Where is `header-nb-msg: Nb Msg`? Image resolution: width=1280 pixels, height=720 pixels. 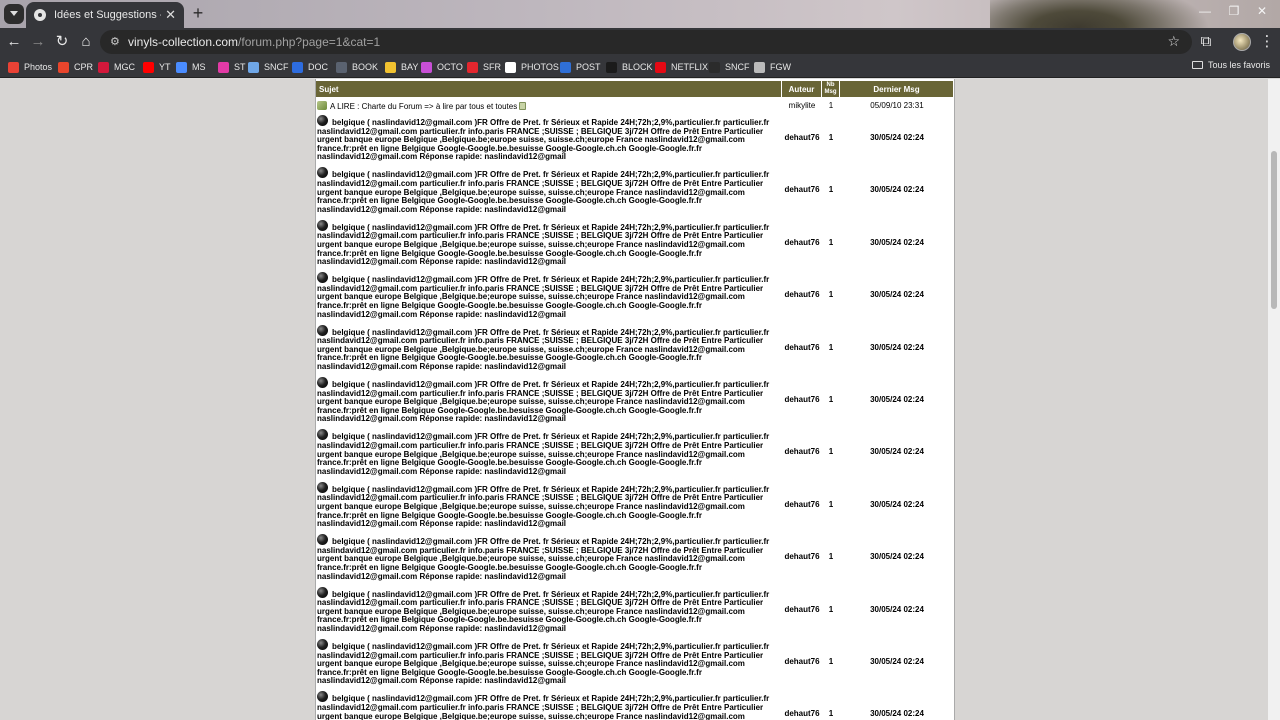 header-nb-msg: Nb Msg is located at coordinates (831, 89).